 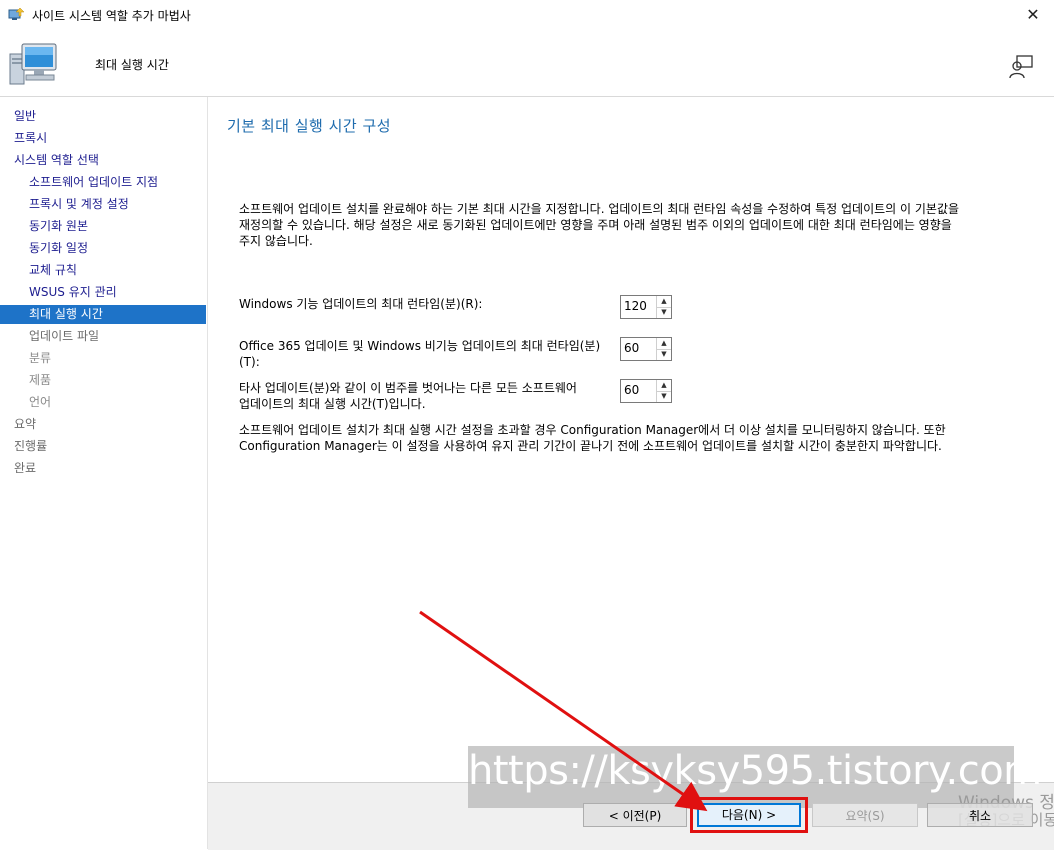 I want to click on annotation-arrow, so click(x=563, y=711).